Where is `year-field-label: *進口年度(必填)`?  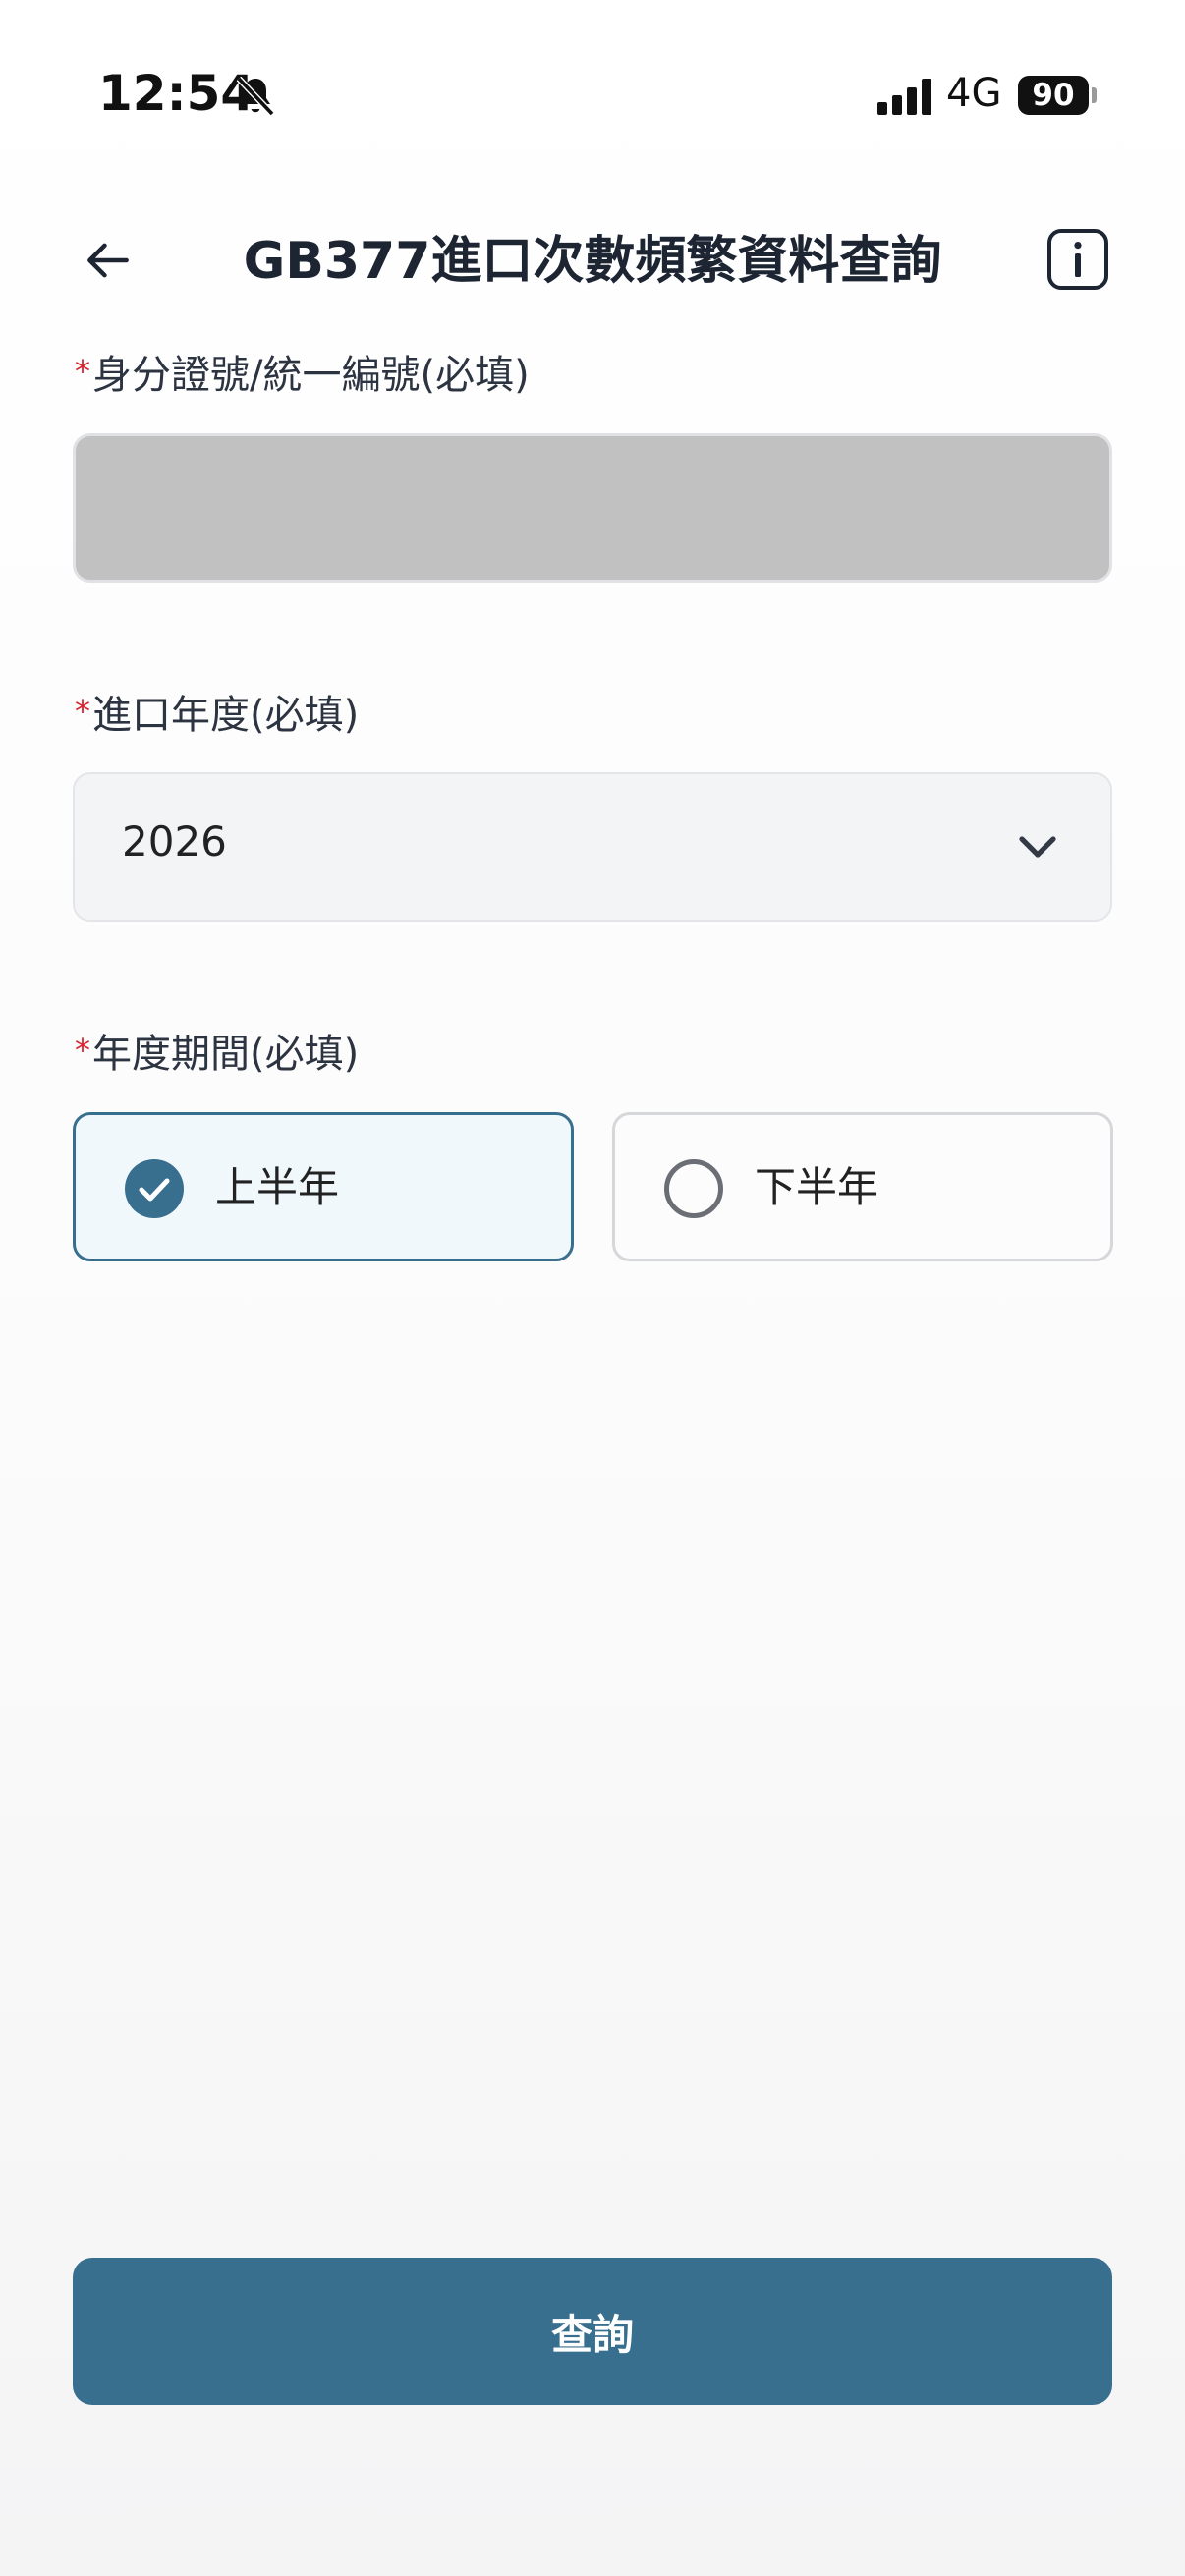 year-field-label: *進口年度(必填) is located at coordinates (217, 713).